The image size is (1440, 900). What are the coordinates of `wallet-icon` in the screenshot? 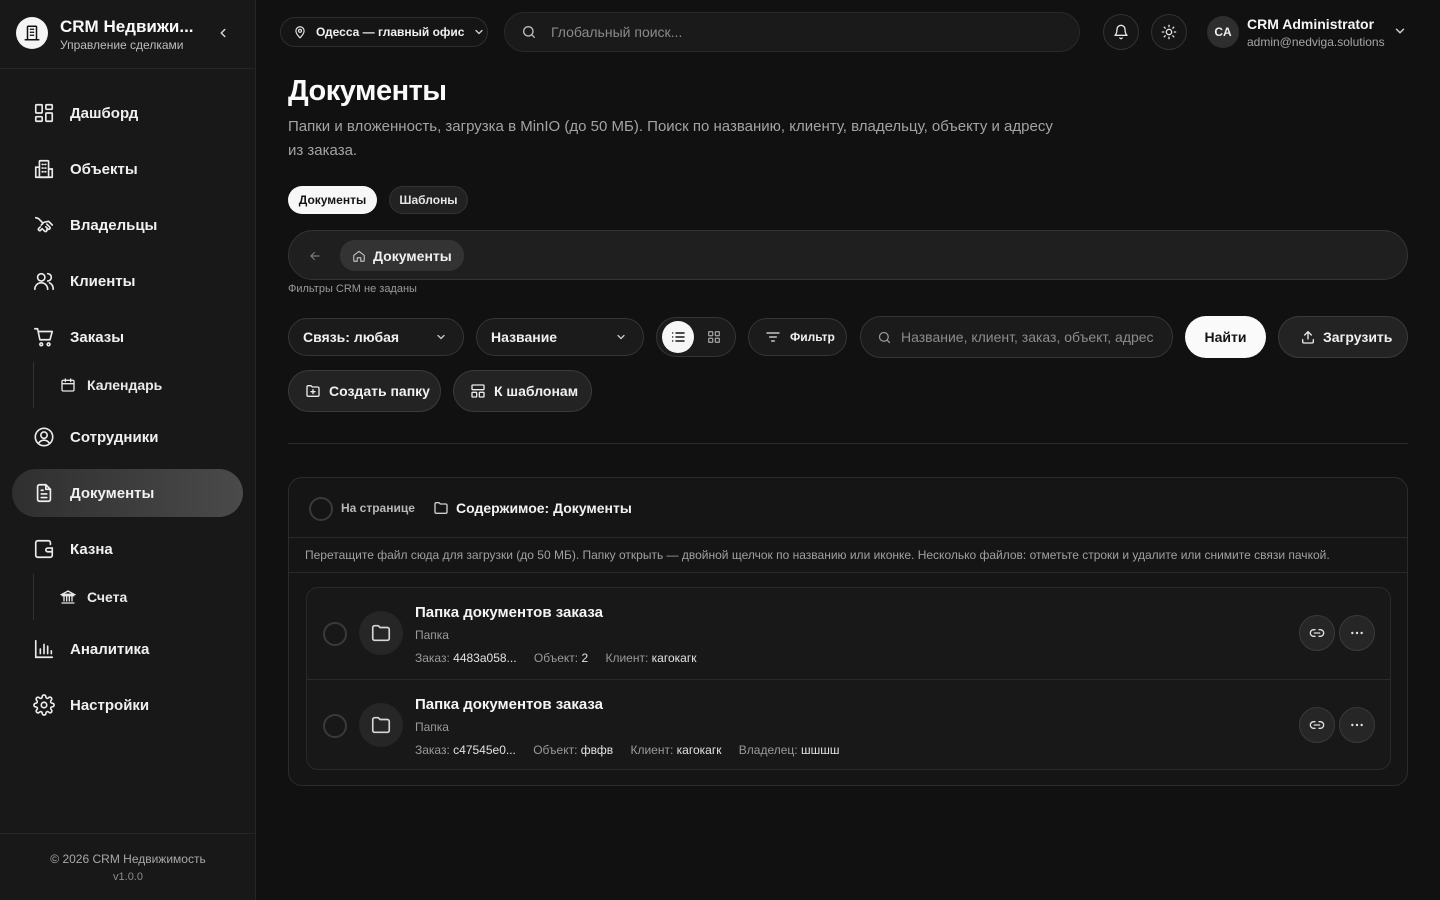 It's located at (44, 549).